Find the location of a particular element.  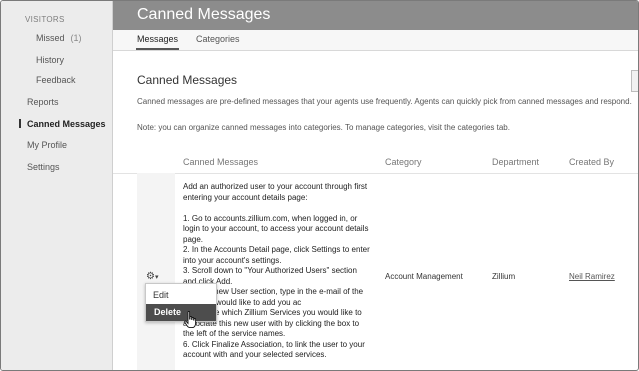

page-title: Canned Messages is located at coordinates (204, 14).